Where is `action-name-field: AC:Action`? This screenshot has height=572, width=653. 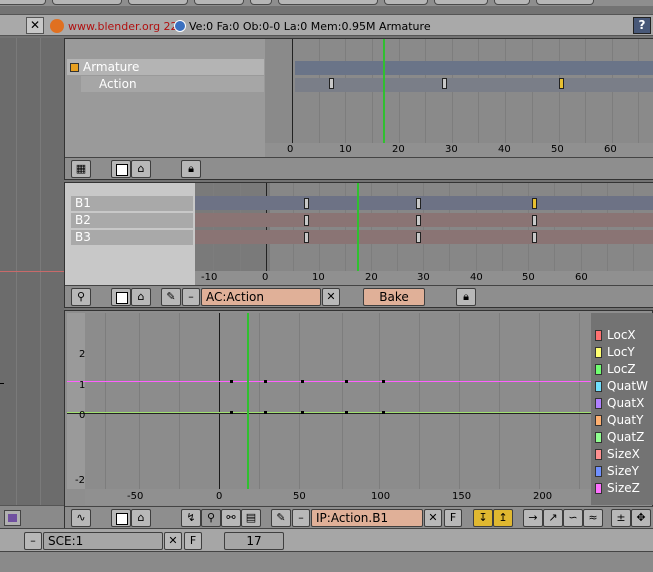
action-name-field: AC:Action is located at coordinates (261, 297).